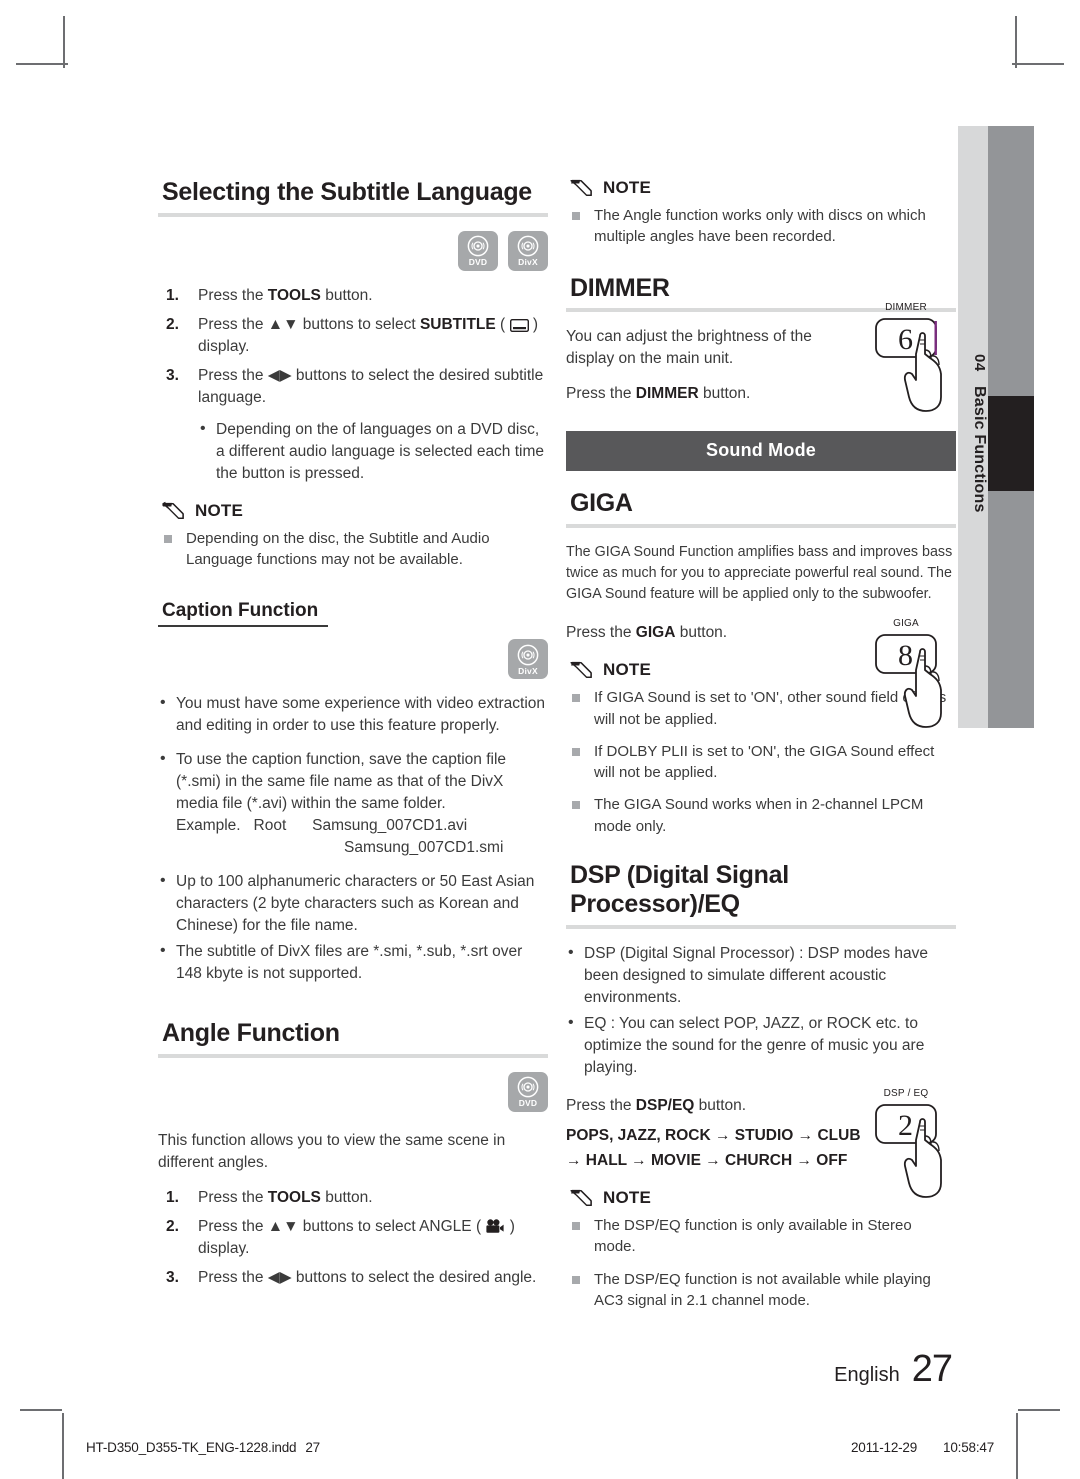 Image resolution: width=1080 pixels, height=1479 pixels. Describe the element at coordinates (1039, 1410) in the screenshot. I see `crop-mark-bottom-right-horizontal` at that location.